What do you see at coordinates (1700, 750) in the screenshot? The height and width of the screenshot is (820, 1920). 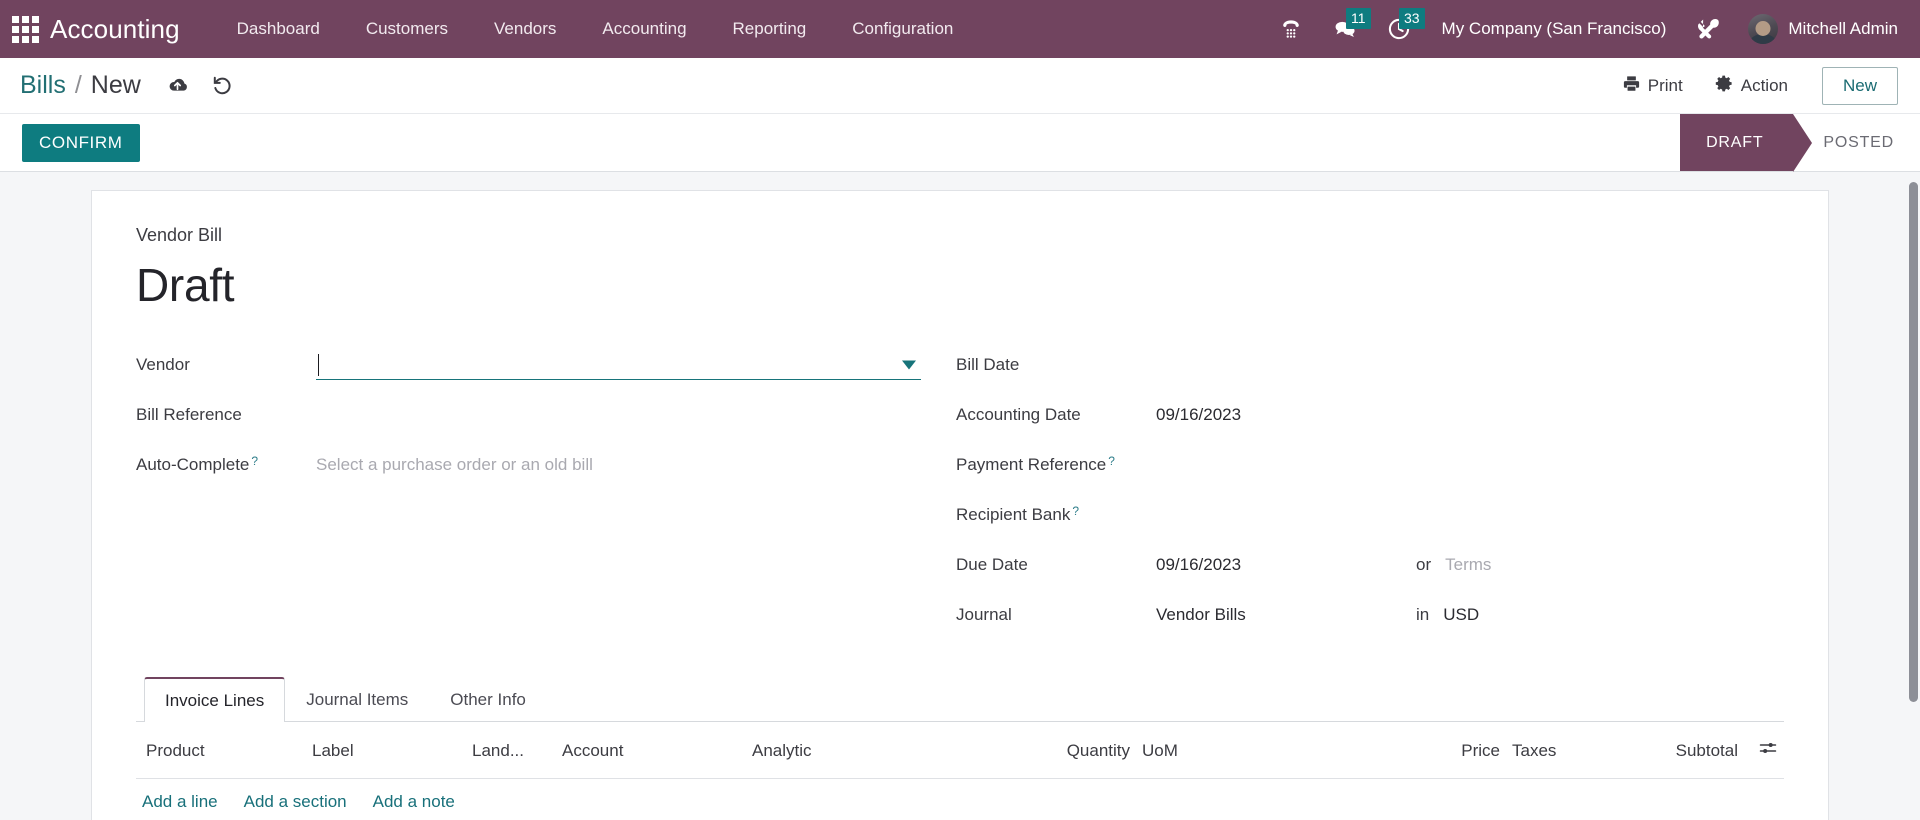 I see `column-header-subtotal: Subtotal` at bounding box center [1700, 750].